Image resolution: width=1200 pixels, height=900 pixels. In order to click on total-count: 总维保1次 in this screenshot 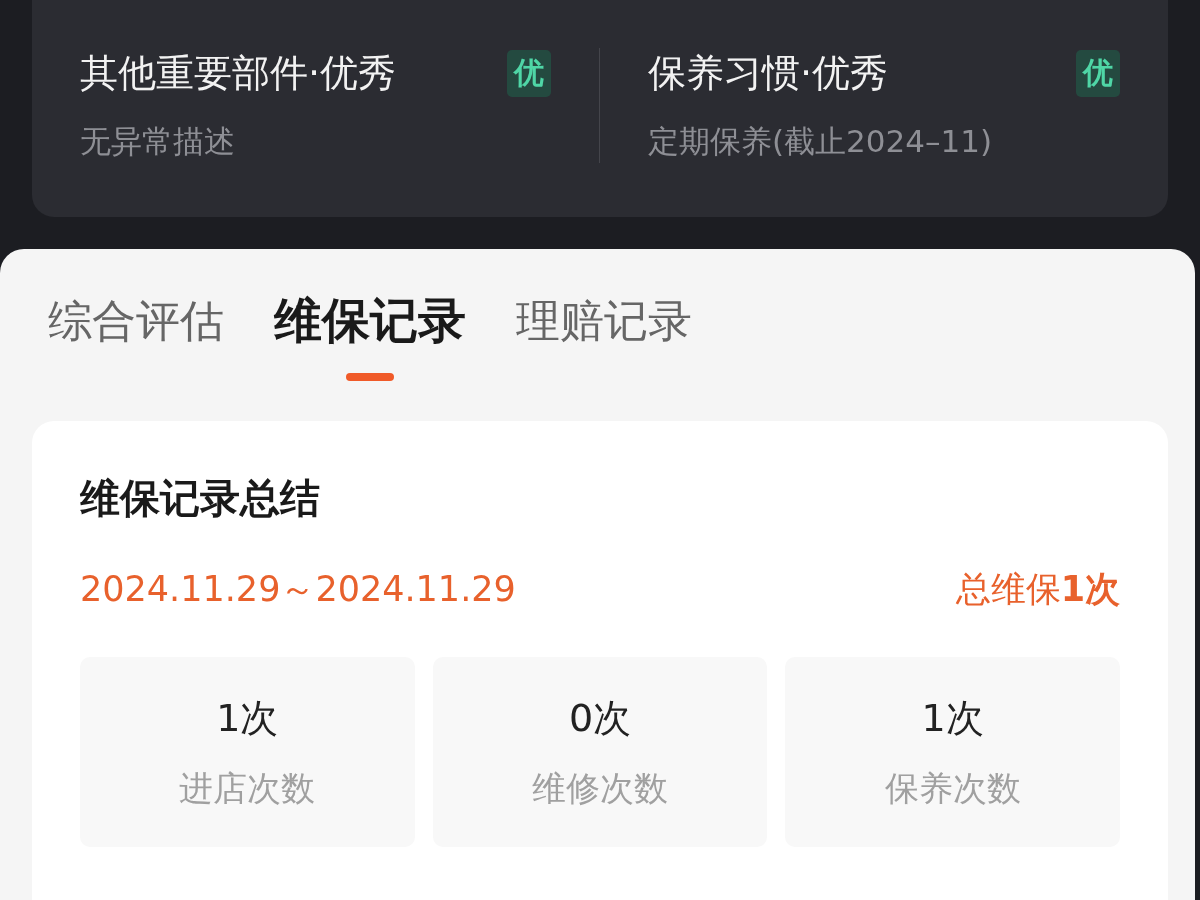, I will do `click(1037, 589)`.